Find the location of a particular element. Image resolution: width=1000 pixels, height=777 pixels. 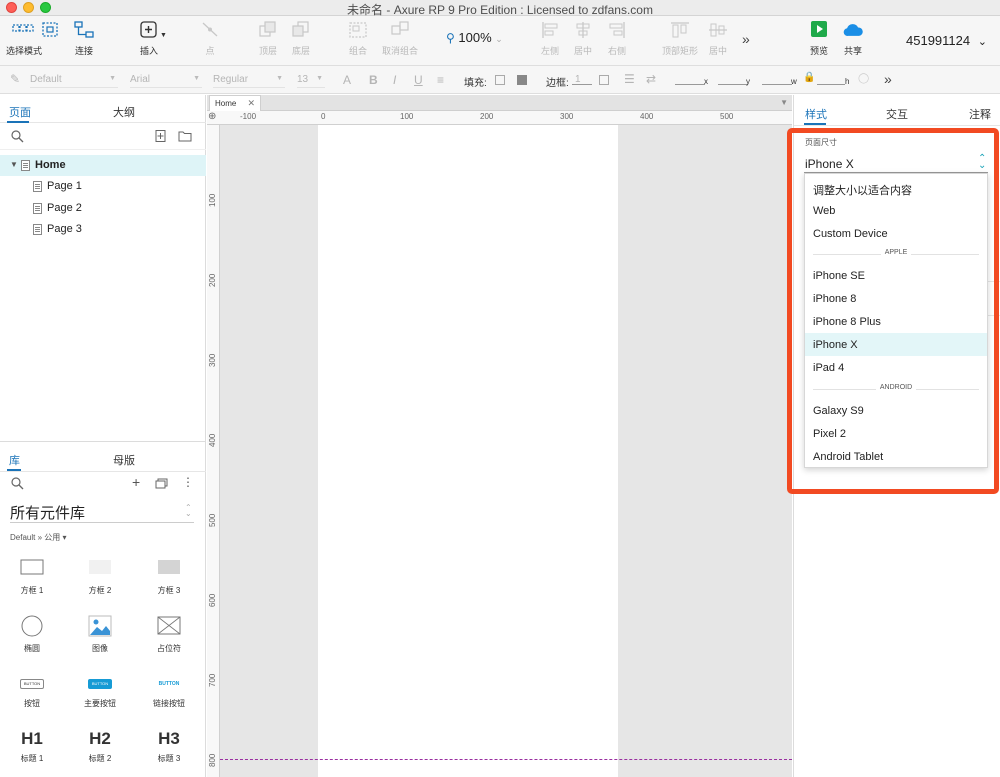

widget-heading-3: H3 标题 3 is located at coordinates (169, 746).